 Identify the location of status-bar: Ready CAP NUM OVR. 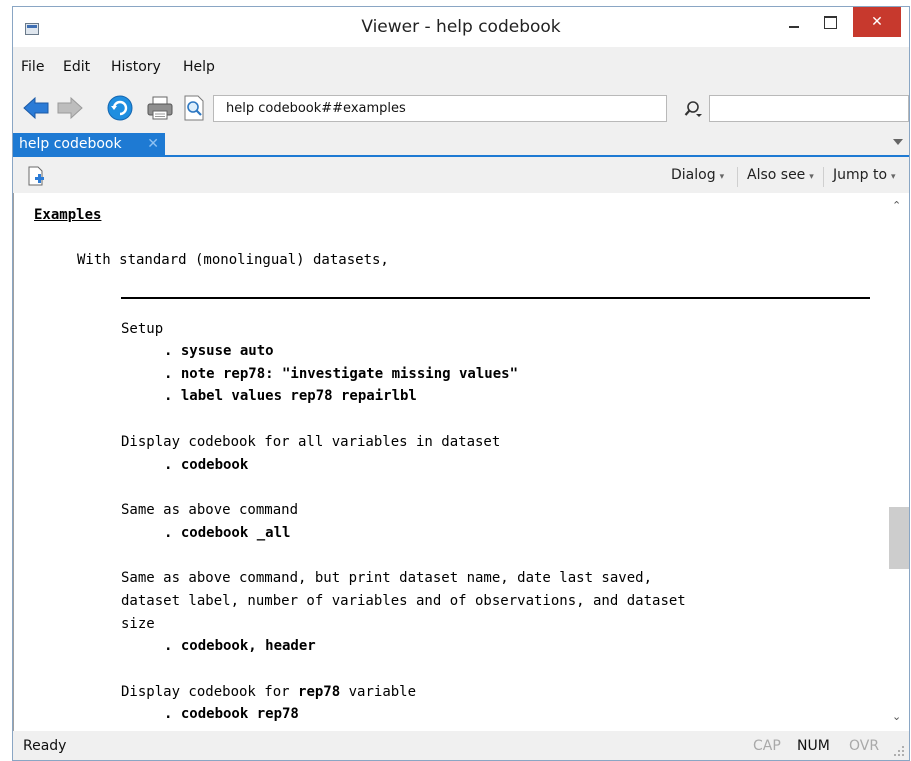
(461, 748).